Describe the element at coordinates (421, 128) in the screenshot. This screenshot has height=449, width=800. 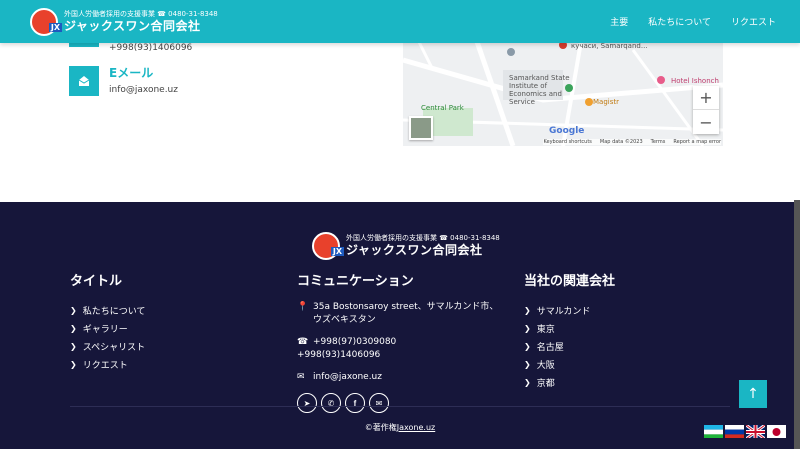
I see `map-satellite-toggle` at that location.